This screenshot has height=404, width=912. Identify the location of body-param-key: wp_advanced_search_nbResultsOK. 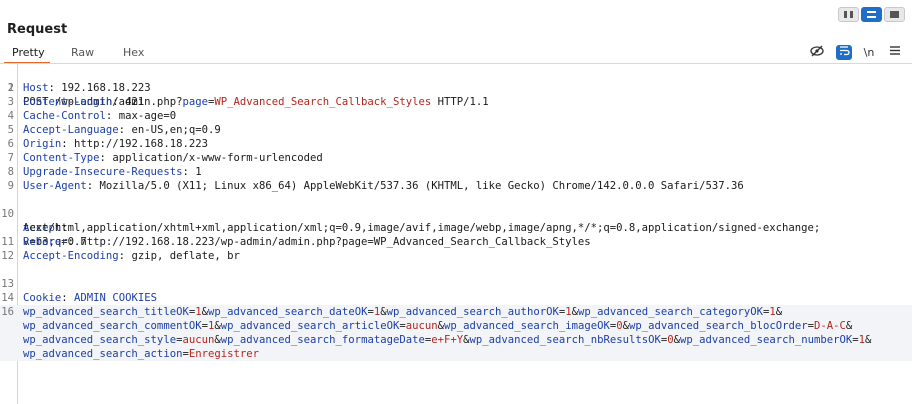
(565, 340).